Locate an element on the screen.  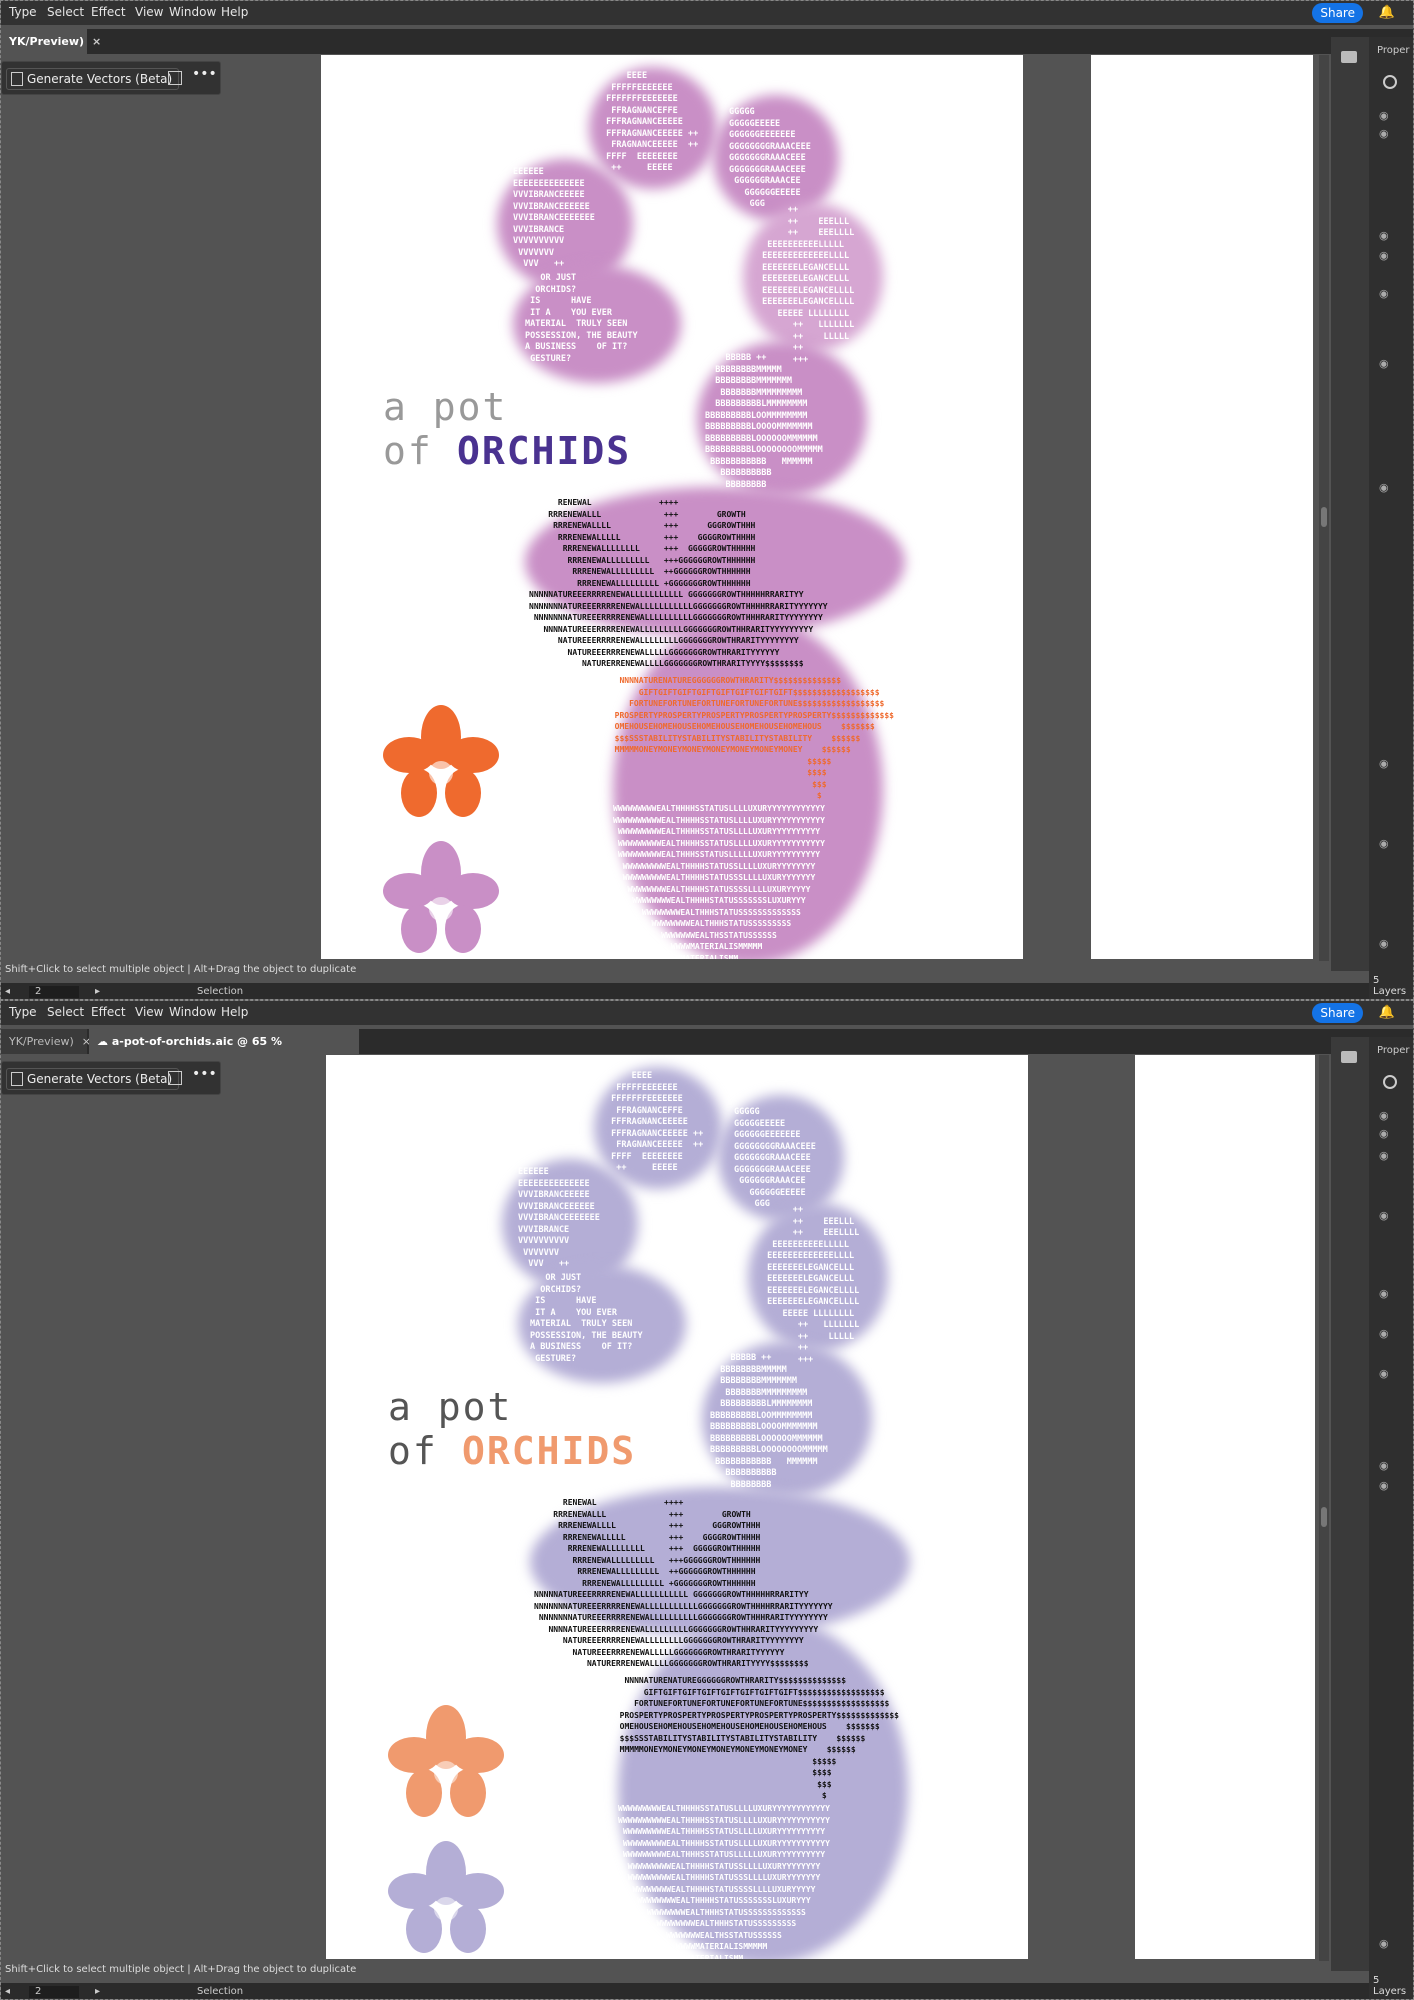
properties-panel: Proper ◉ ◉ ◉ ◉ ◉ ◉ ◉ ◉ ◉ ◉ 5 Layers is located at coordinates (1391, 518).